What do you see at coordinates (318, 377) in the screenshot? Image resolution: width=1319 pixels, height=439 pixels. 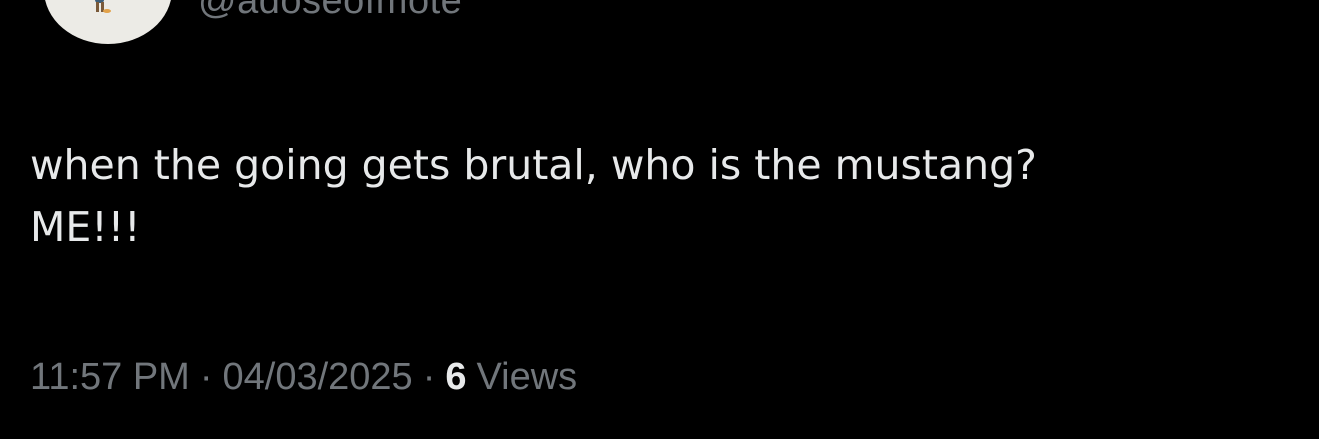 I see `tweet-date: 04/03/2025` at bounding box center [318, 377].